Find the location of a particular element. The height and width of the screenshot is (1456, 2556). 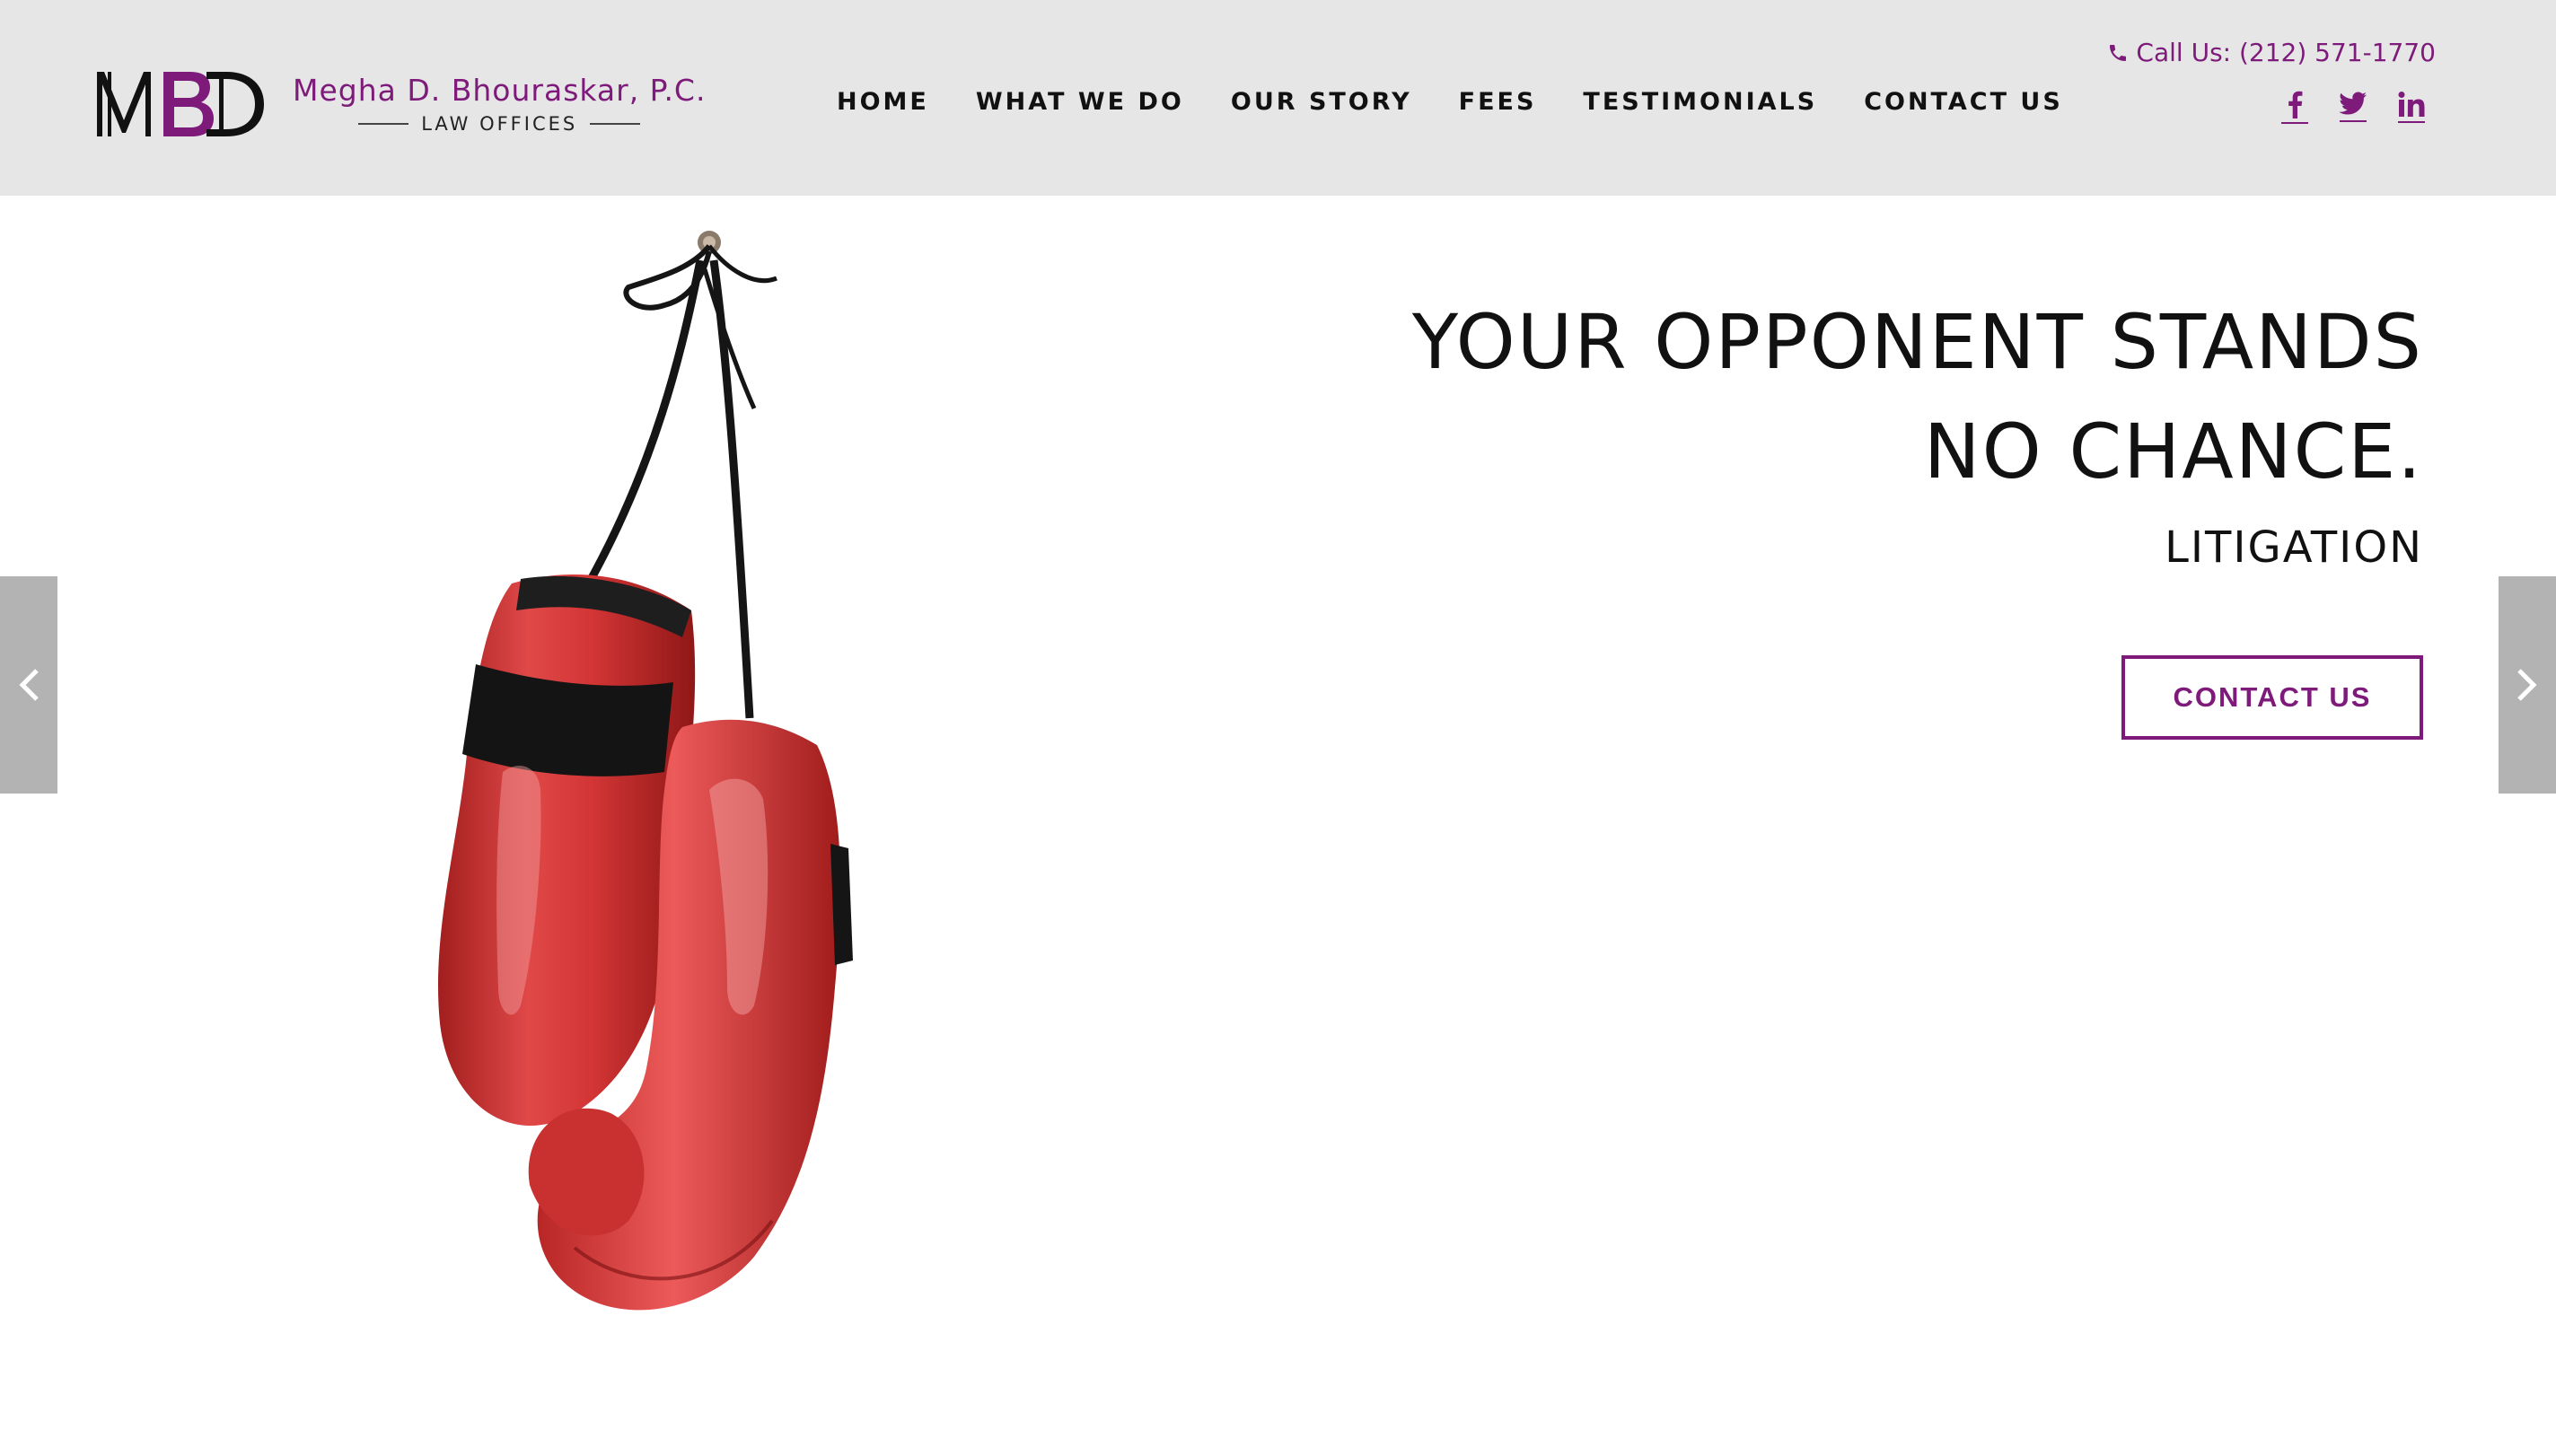

facebook-link is located at coordinates (2294, 107).